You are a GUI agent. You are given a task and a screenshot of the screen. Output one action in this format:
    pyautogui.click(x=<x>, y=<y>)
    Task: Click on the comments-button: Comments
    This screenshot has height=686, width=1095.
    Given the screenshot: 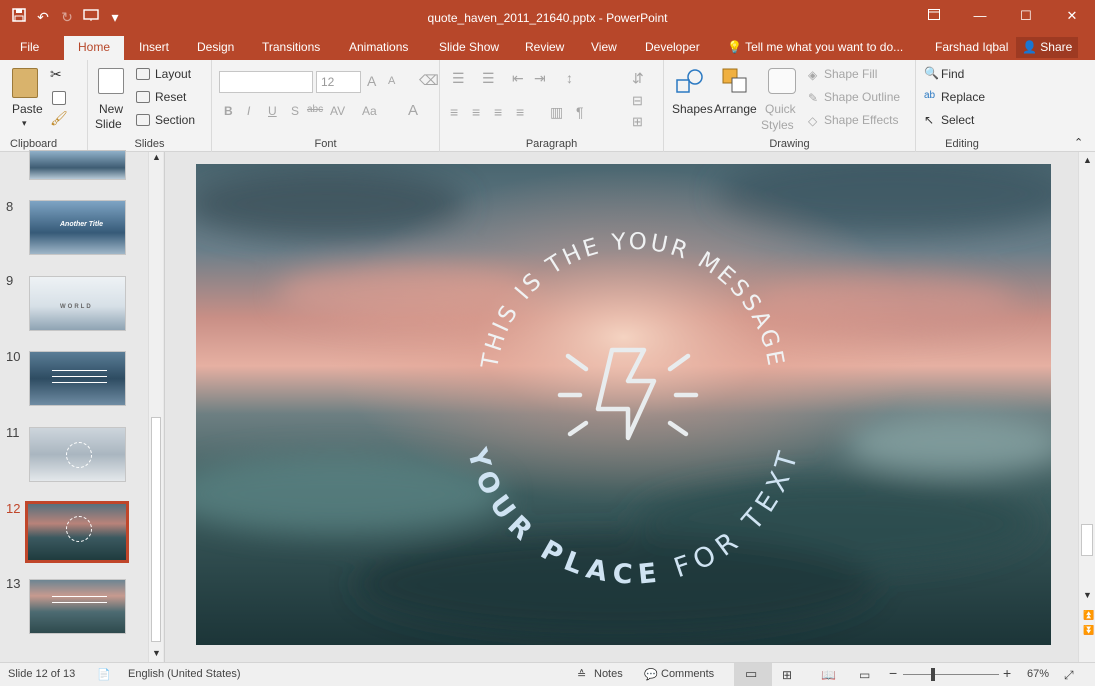 What is the action you would take?
    pyautogui.click(x=687, y=674)
    